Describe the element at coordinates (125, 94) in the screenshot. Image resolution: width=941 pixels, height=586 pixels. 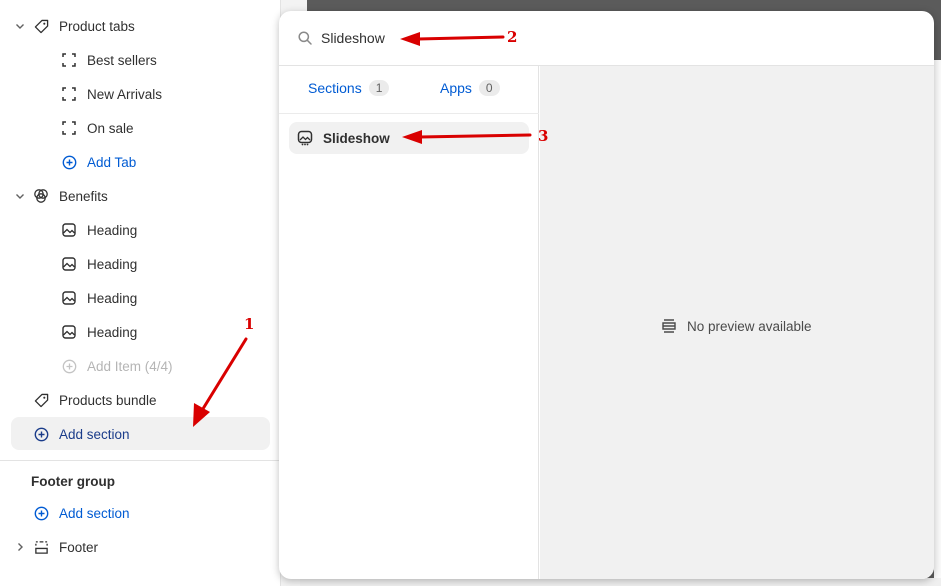
I see `sidebar-item-label: New Arrivals` at that location.